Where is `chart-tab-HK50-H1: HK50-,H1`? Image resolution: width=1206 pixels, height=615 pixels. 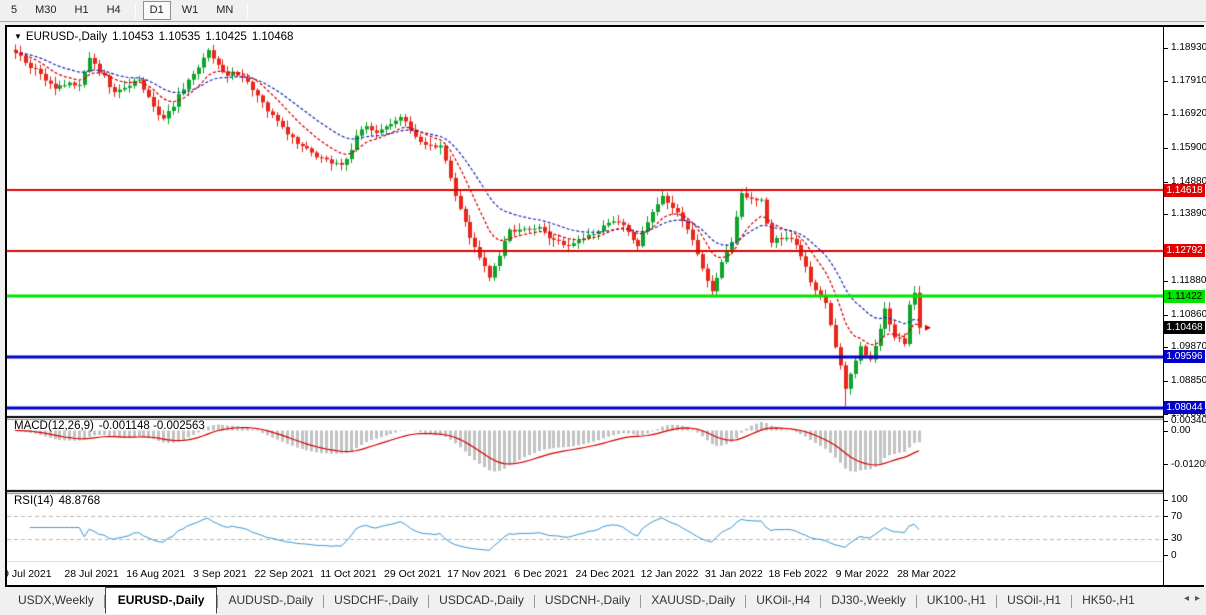 chart-tab-HK50-H1: HK50-,H1 is located at coordinates (1108, 600).